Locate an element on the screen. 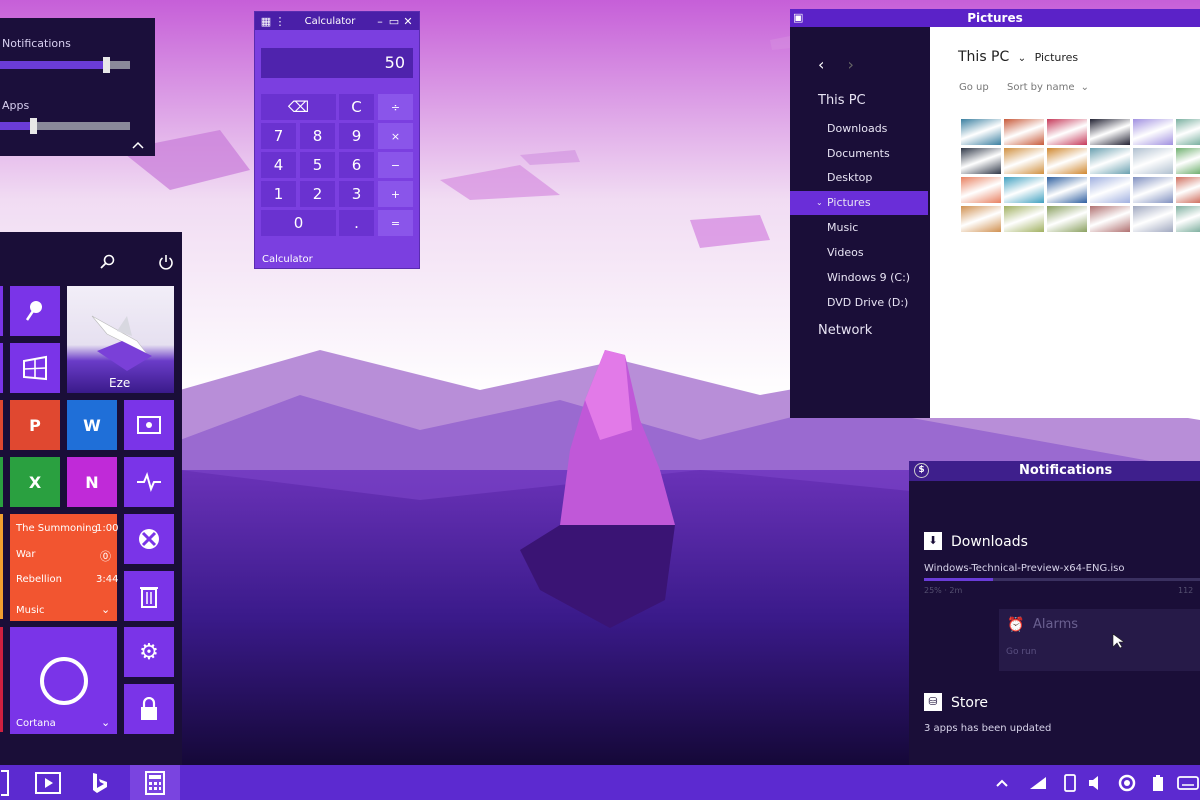  tile-excel: X is located at coordinates (35, 482).